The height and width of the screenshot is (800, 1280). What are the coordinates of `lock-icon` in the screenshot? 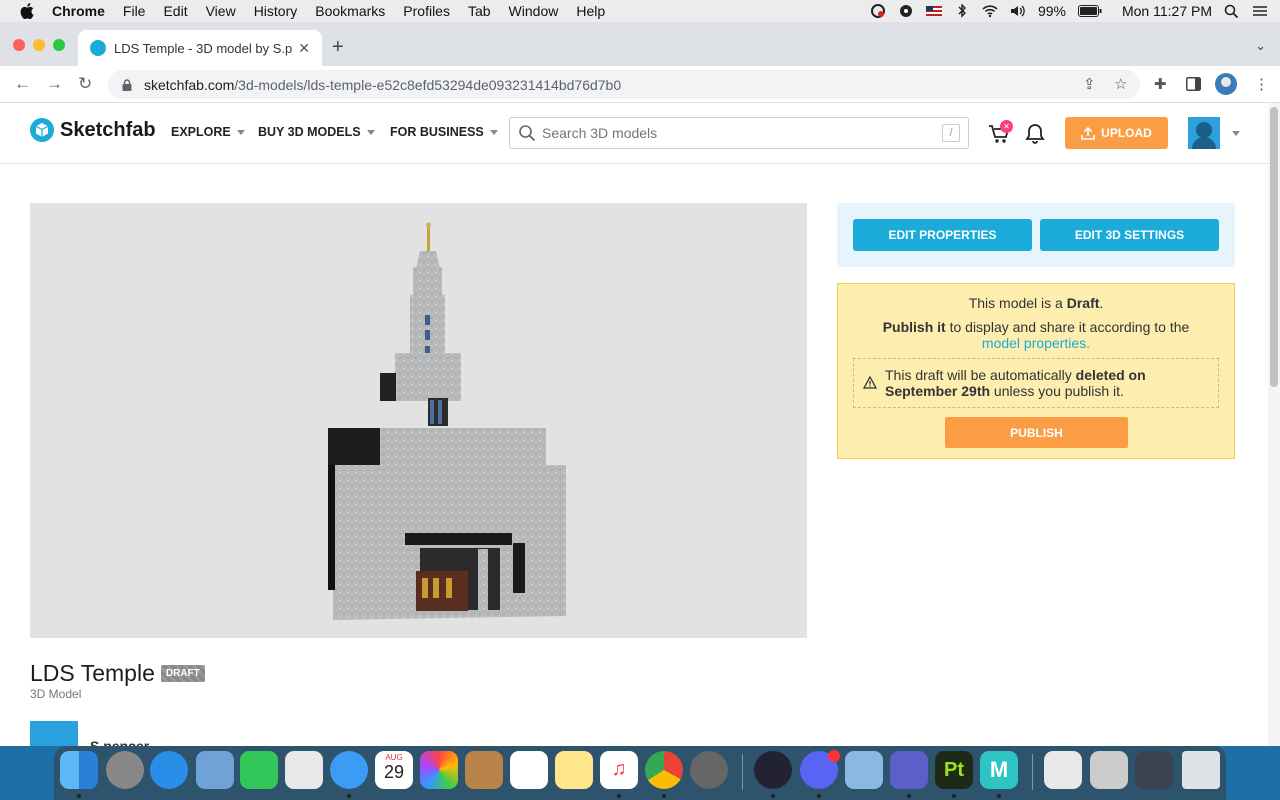 It's located at (127, 84).